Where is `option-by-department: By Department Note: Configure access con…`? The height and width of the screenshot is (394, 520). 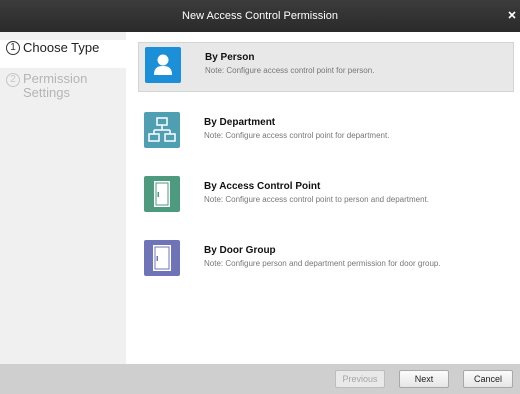
option-by-department: By Department Note: Configure access con… is located at coordinates (326, 133).